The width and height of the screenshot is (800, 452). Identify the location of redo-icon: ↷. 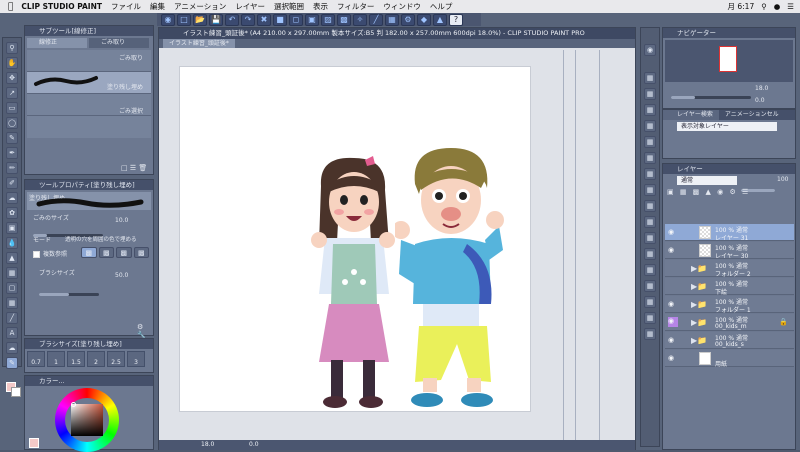
(248, 19).